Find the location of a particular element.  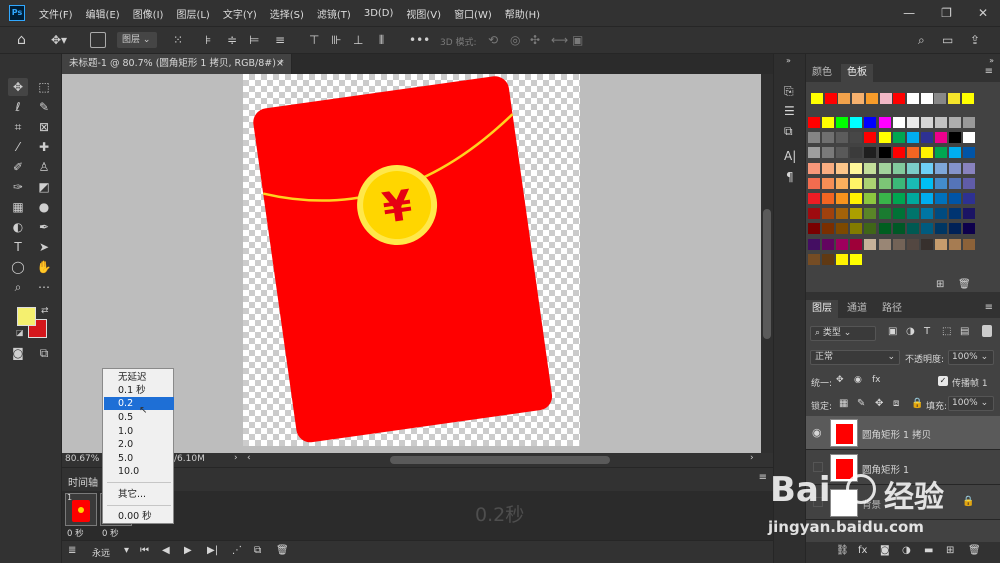

gradient-tool-icon: ▦ is located at coordinates (18, 207).